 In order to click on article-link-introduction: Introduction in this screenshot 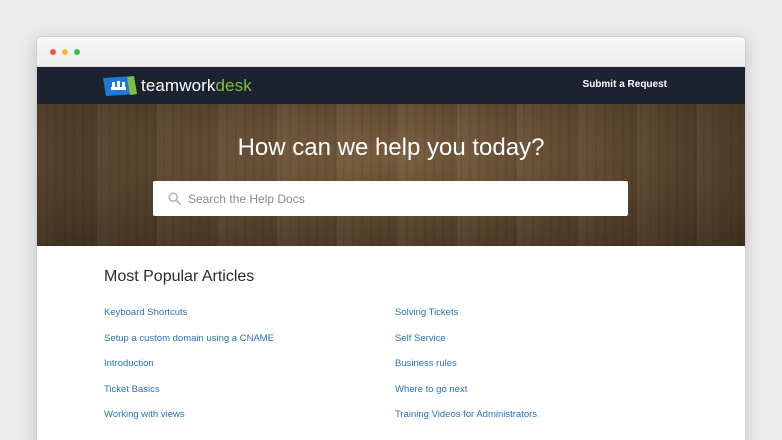, I will do `click(249, 364)`.